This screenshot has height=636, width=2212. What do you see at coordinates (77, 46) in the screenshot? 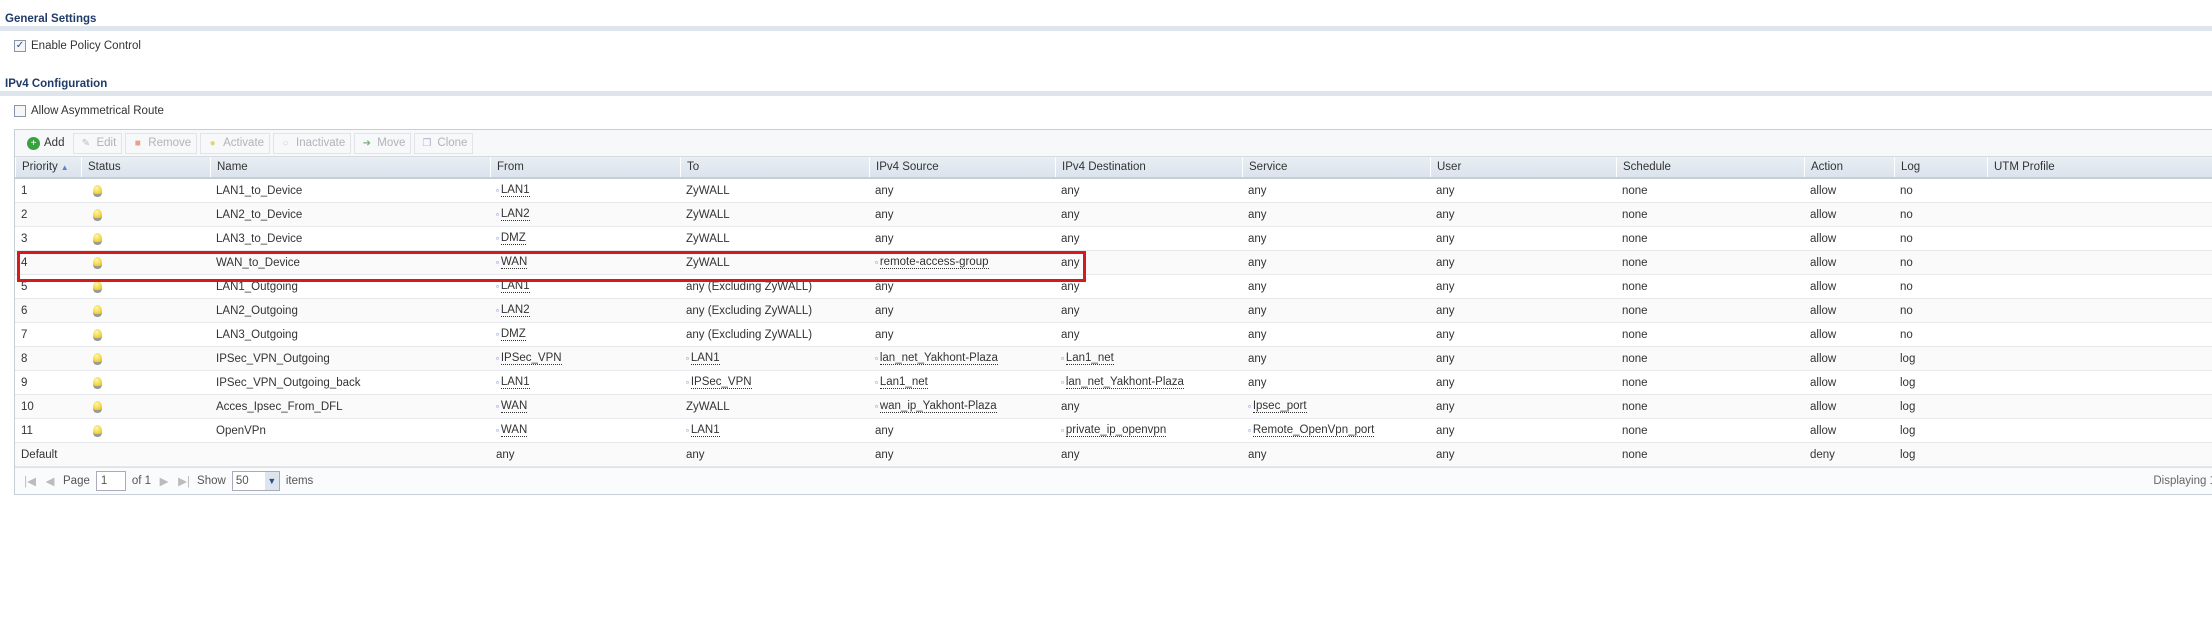
I see `enable-policy-control: ✓ Enable Policy Control` at bounding box center [77, 46].